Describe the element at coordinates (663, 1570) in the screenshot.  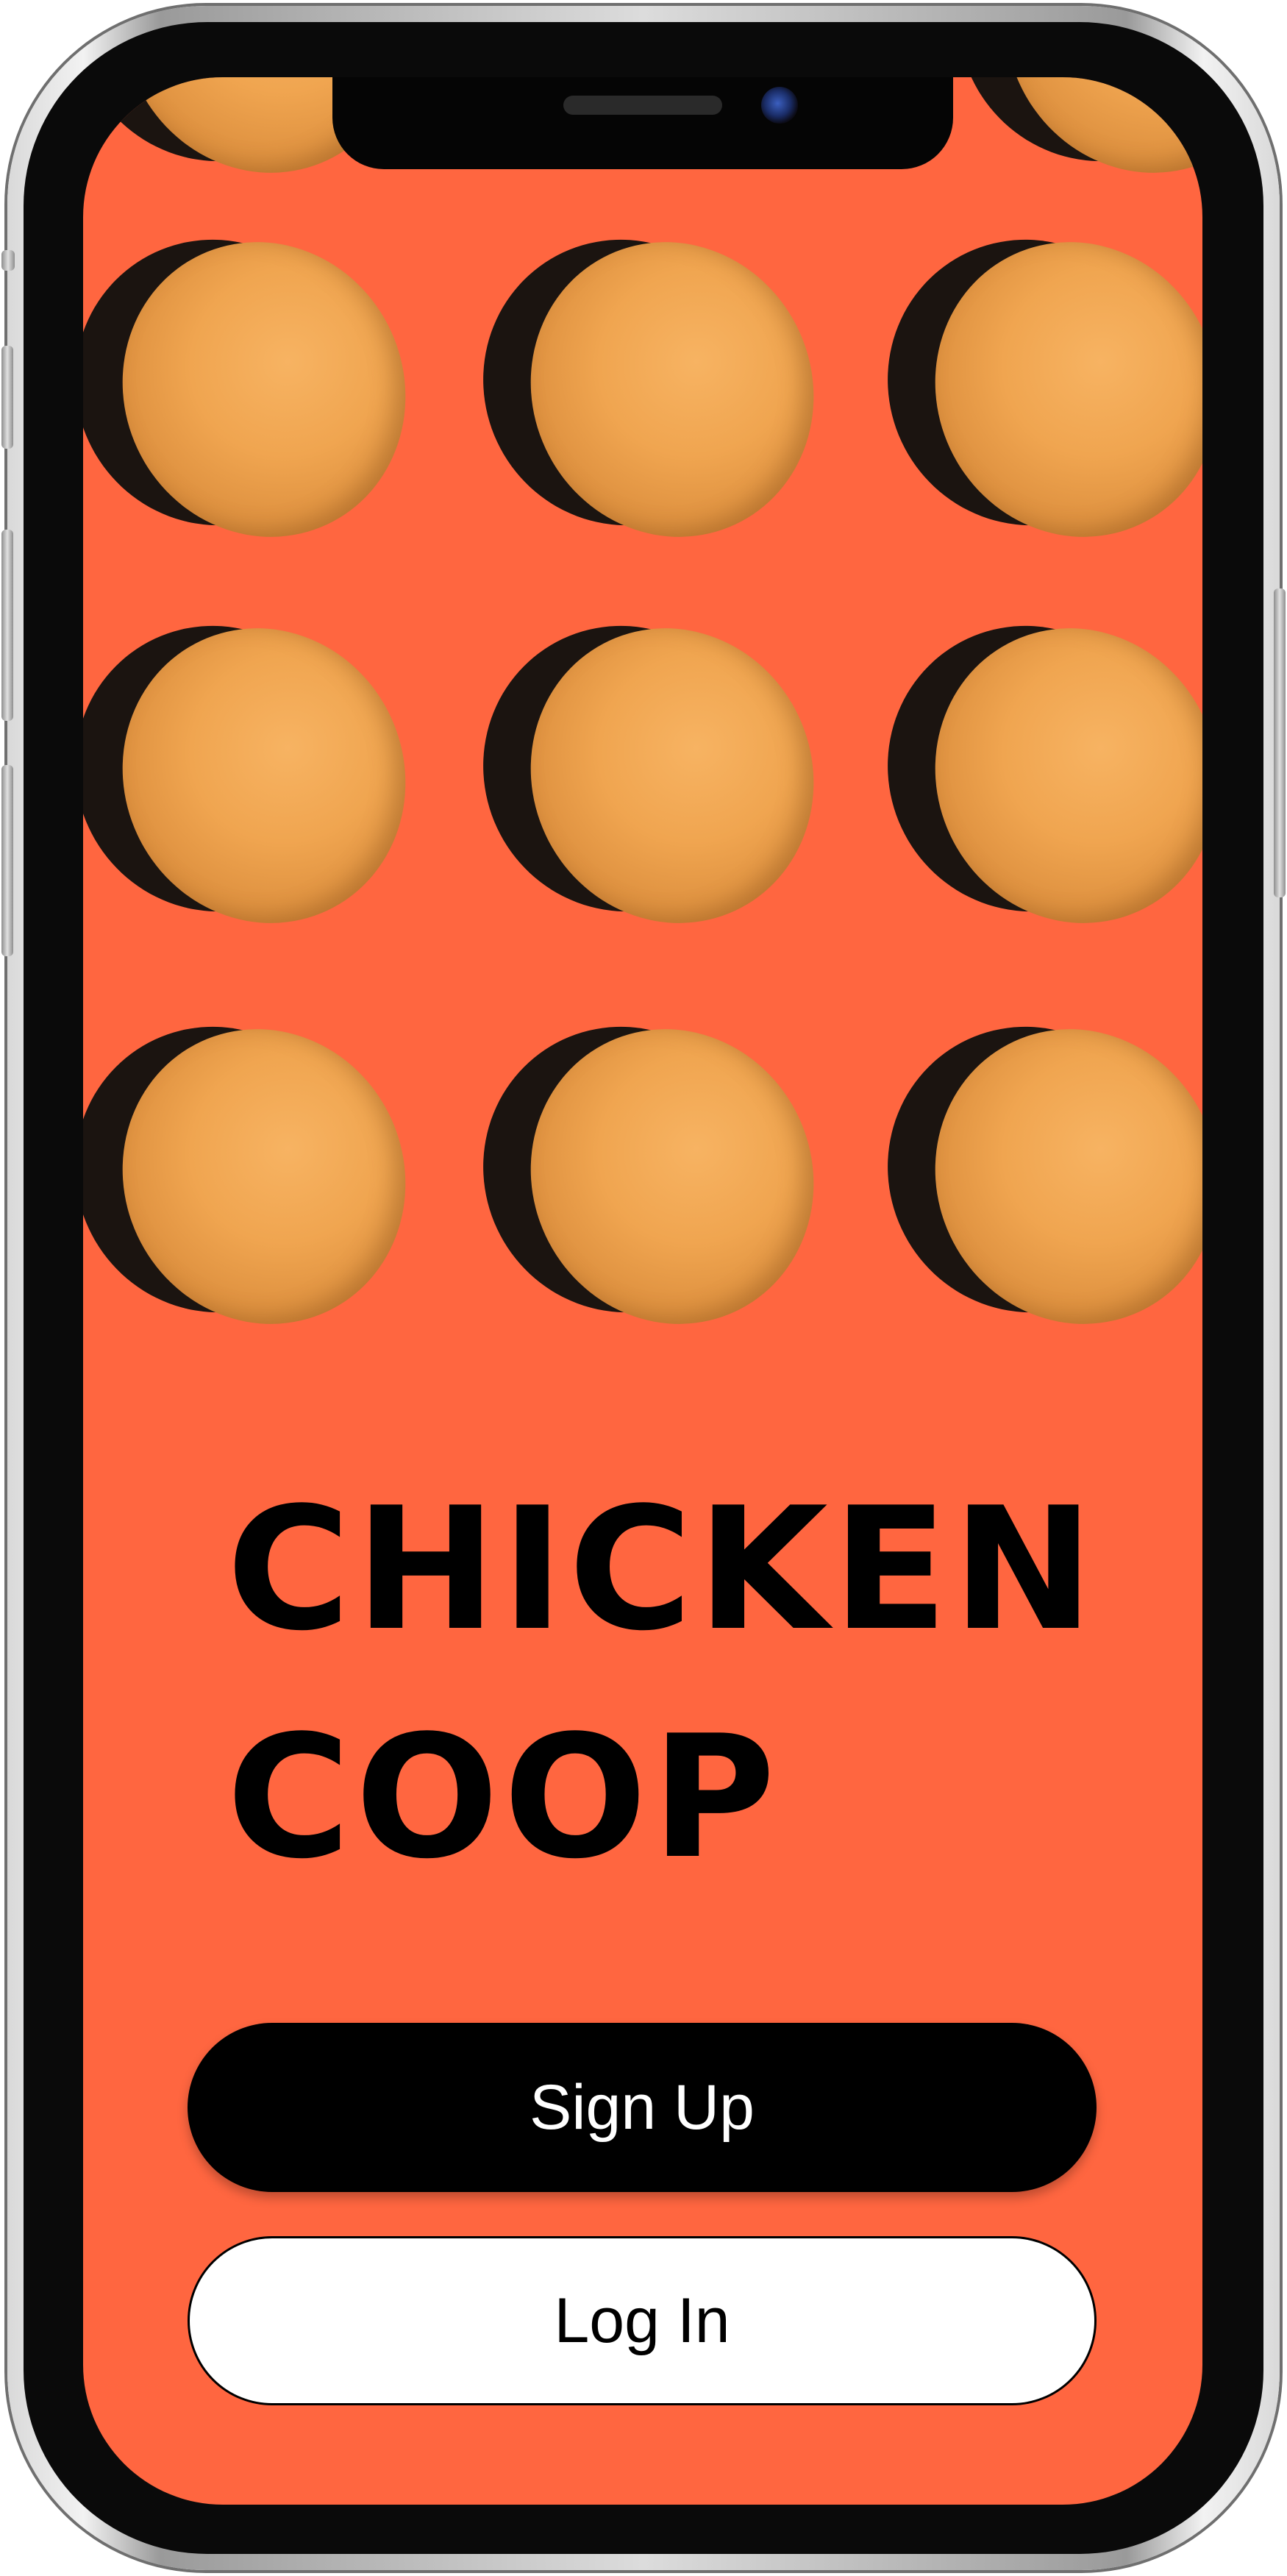
I see `app-title-line1: CHICKEN` at that location.